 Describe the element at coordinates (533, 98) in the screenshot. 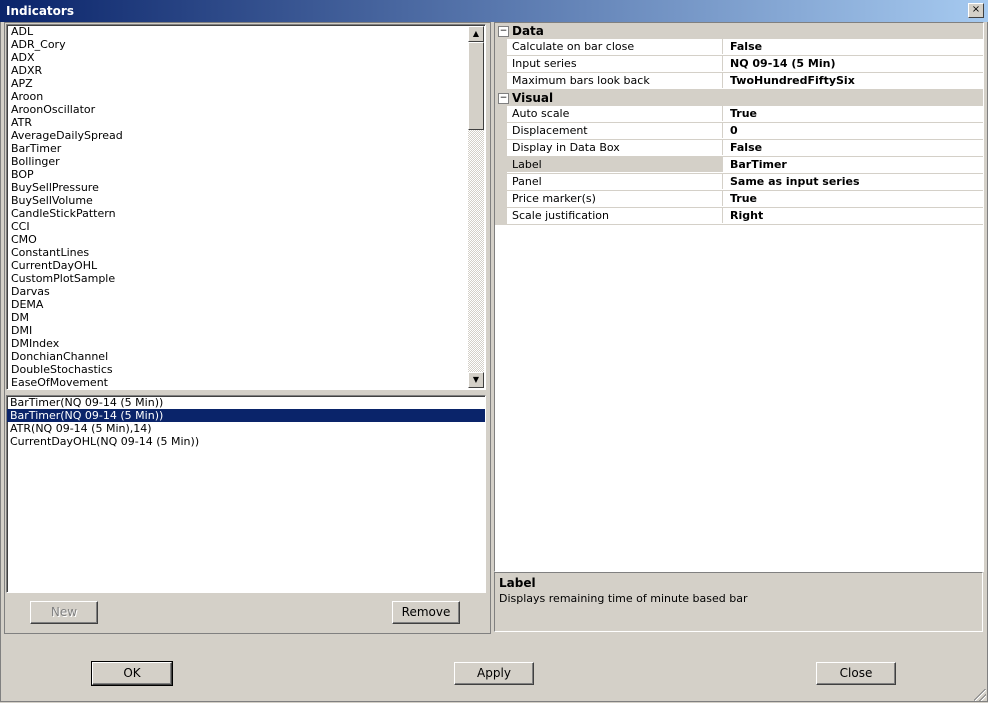

I see `category-label: Visual` at that location.